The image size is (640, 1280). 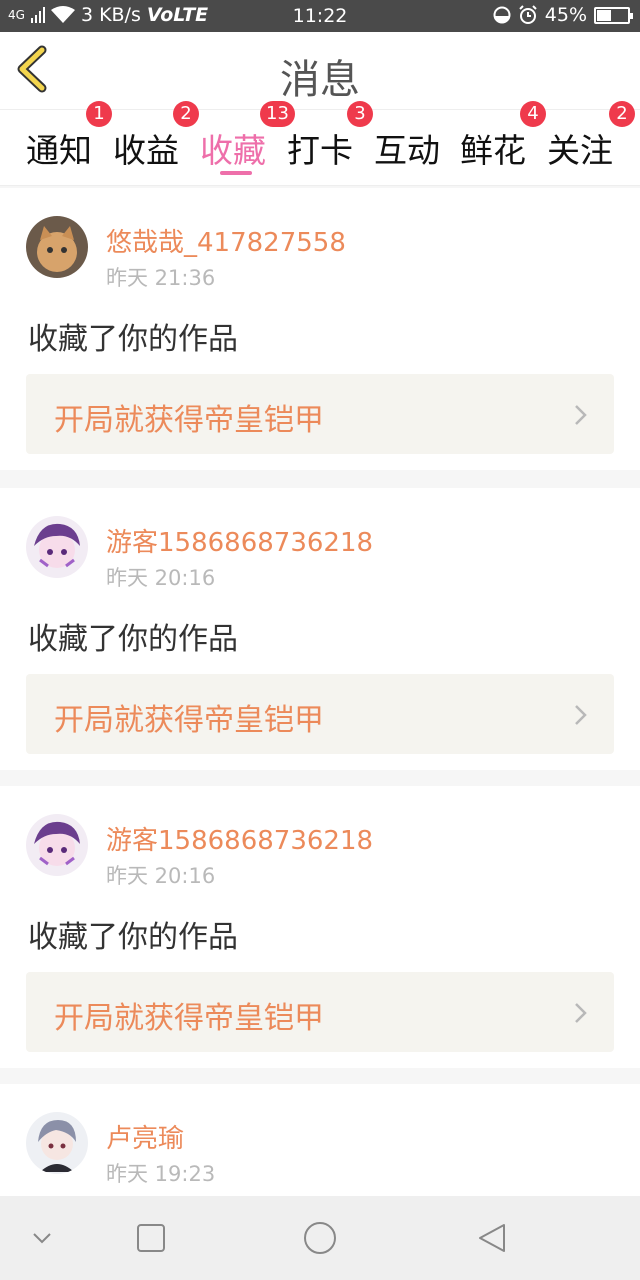 What do you see at coordinates (59, 150) in the screenshot?
I see `tab-label: 通知` at bounding box center [59, 150].